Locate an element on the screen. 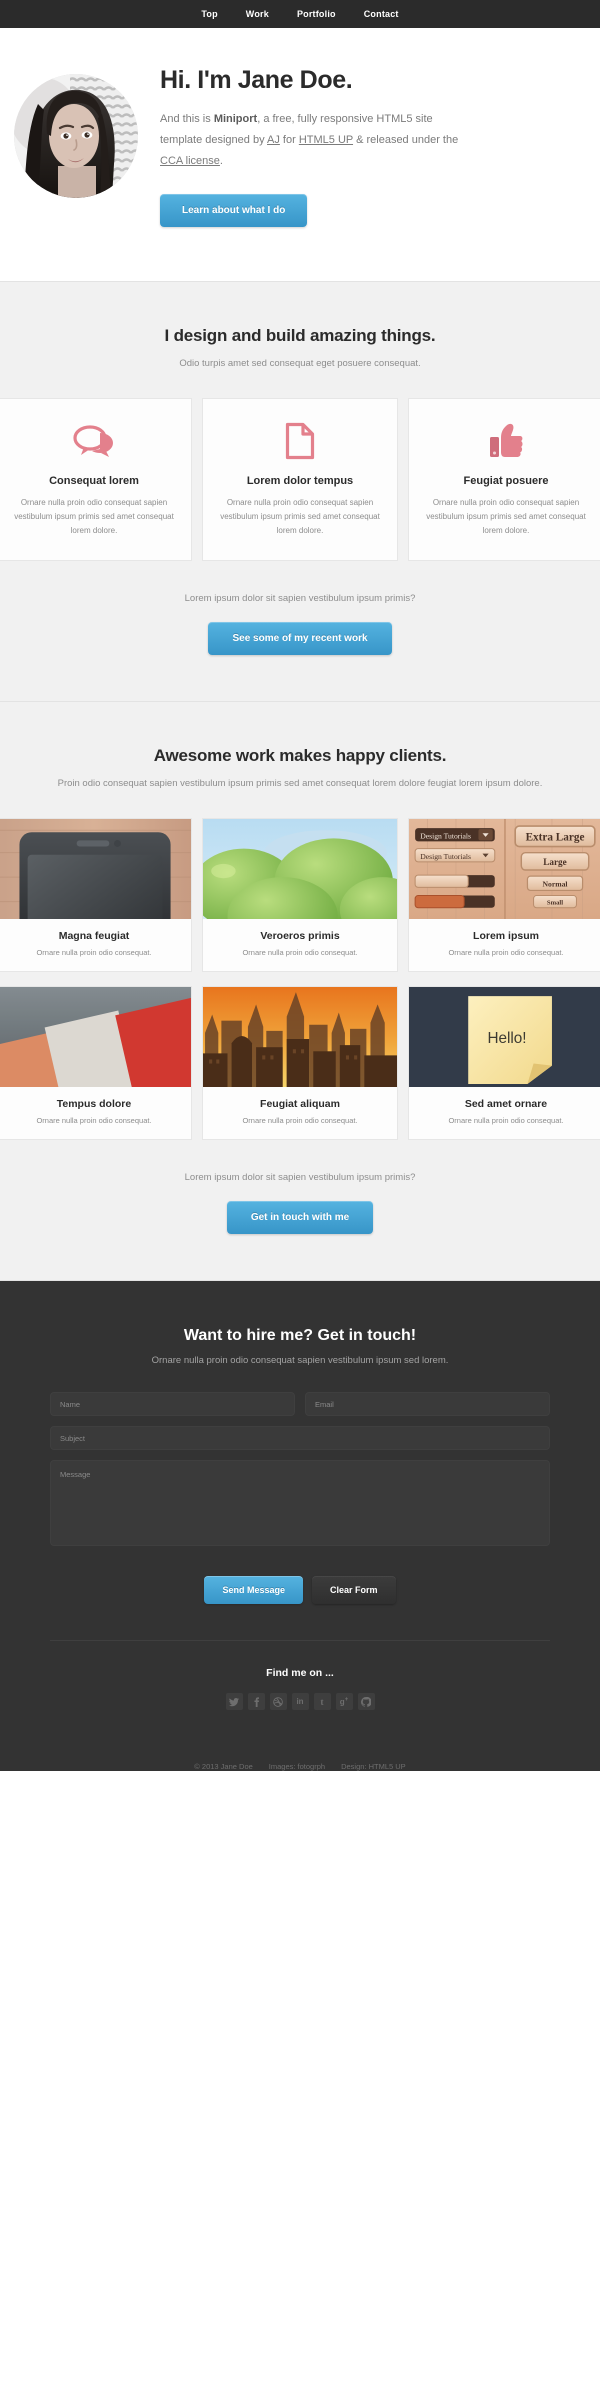 Image resolution: width=600 pixels, height=2400 pixels. copyright-text: © 2013 Jane Doe is located at coordinates (223, 1766).